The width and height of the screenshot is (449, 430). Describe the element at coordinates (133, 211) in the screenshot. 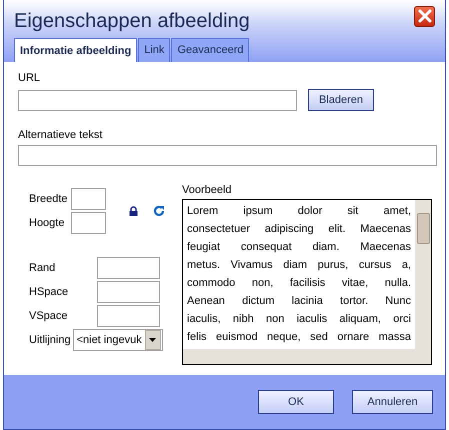

I see `lock-icon` at that location.